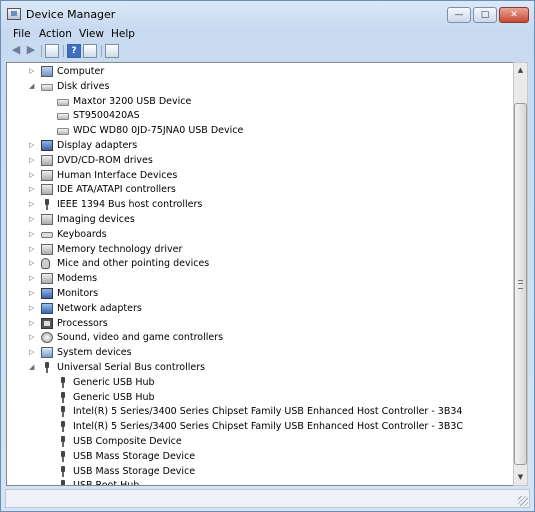 The image size is (535, 512). Describe the element at coordinates (47, 323) in the screenshot. I see `processor-icon` at that location.